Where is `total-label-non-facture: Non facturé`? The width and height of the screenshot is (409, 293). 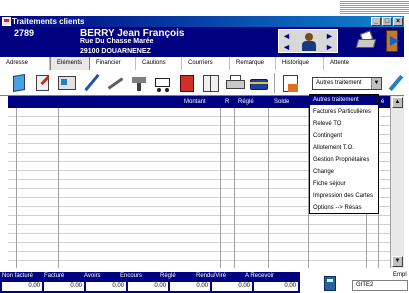
total-label-non-facture: Non facturé is located at coordinates (18, 276).